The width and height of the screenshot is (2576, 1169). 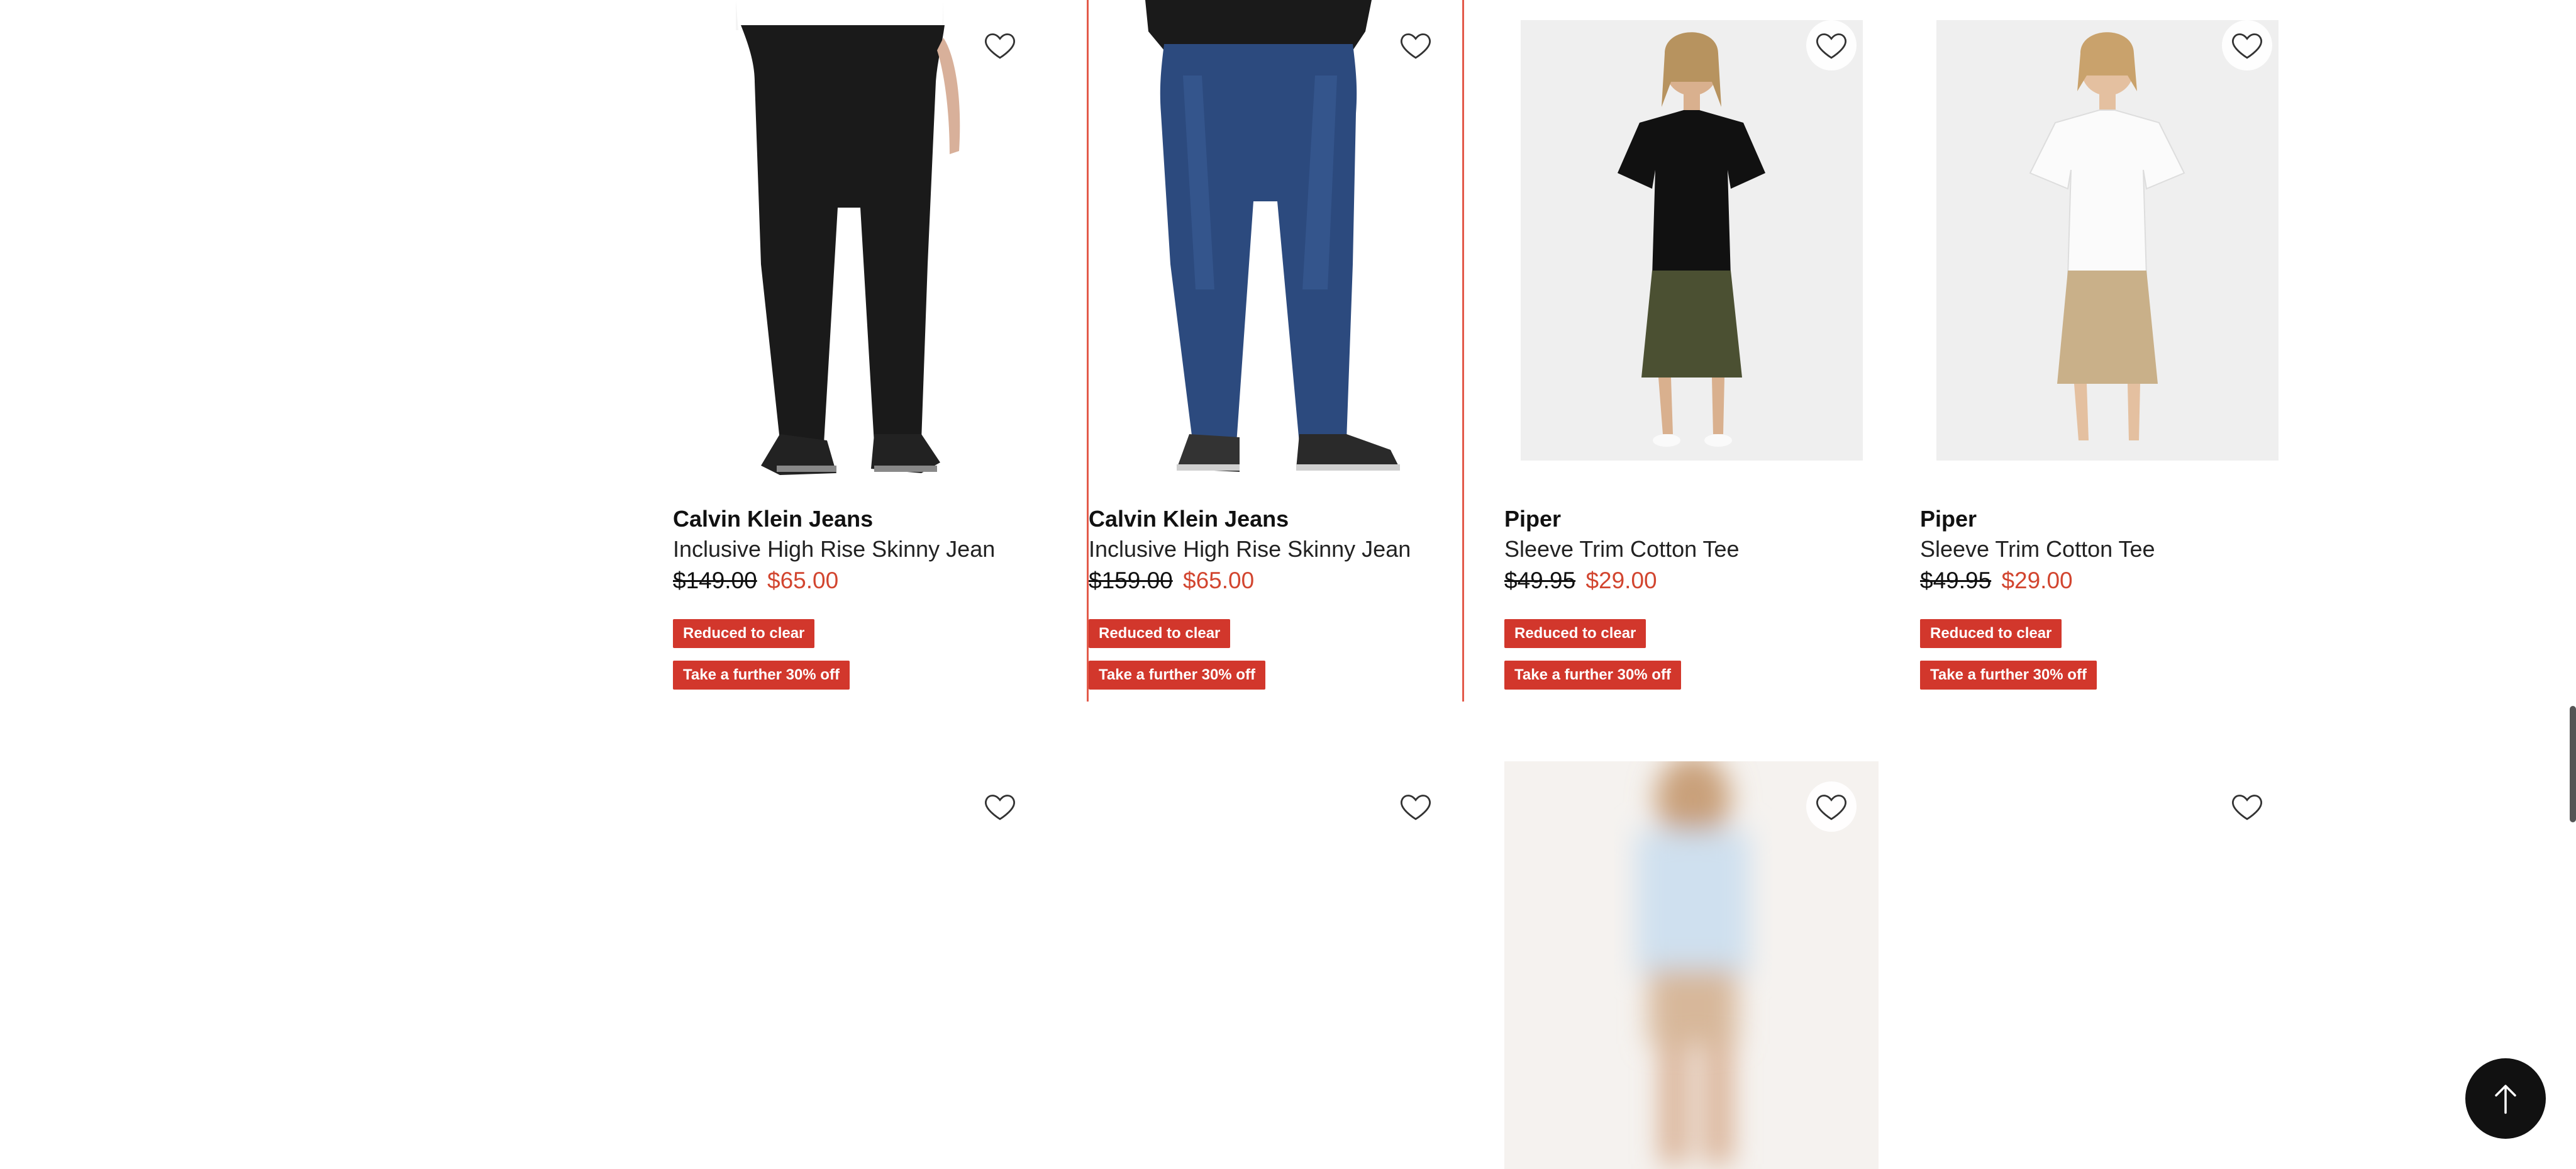 What do you see at coordinates (1131, 580) in the screenshot?
I see `original-price: $159.00` at bounding box center [1131, 580].